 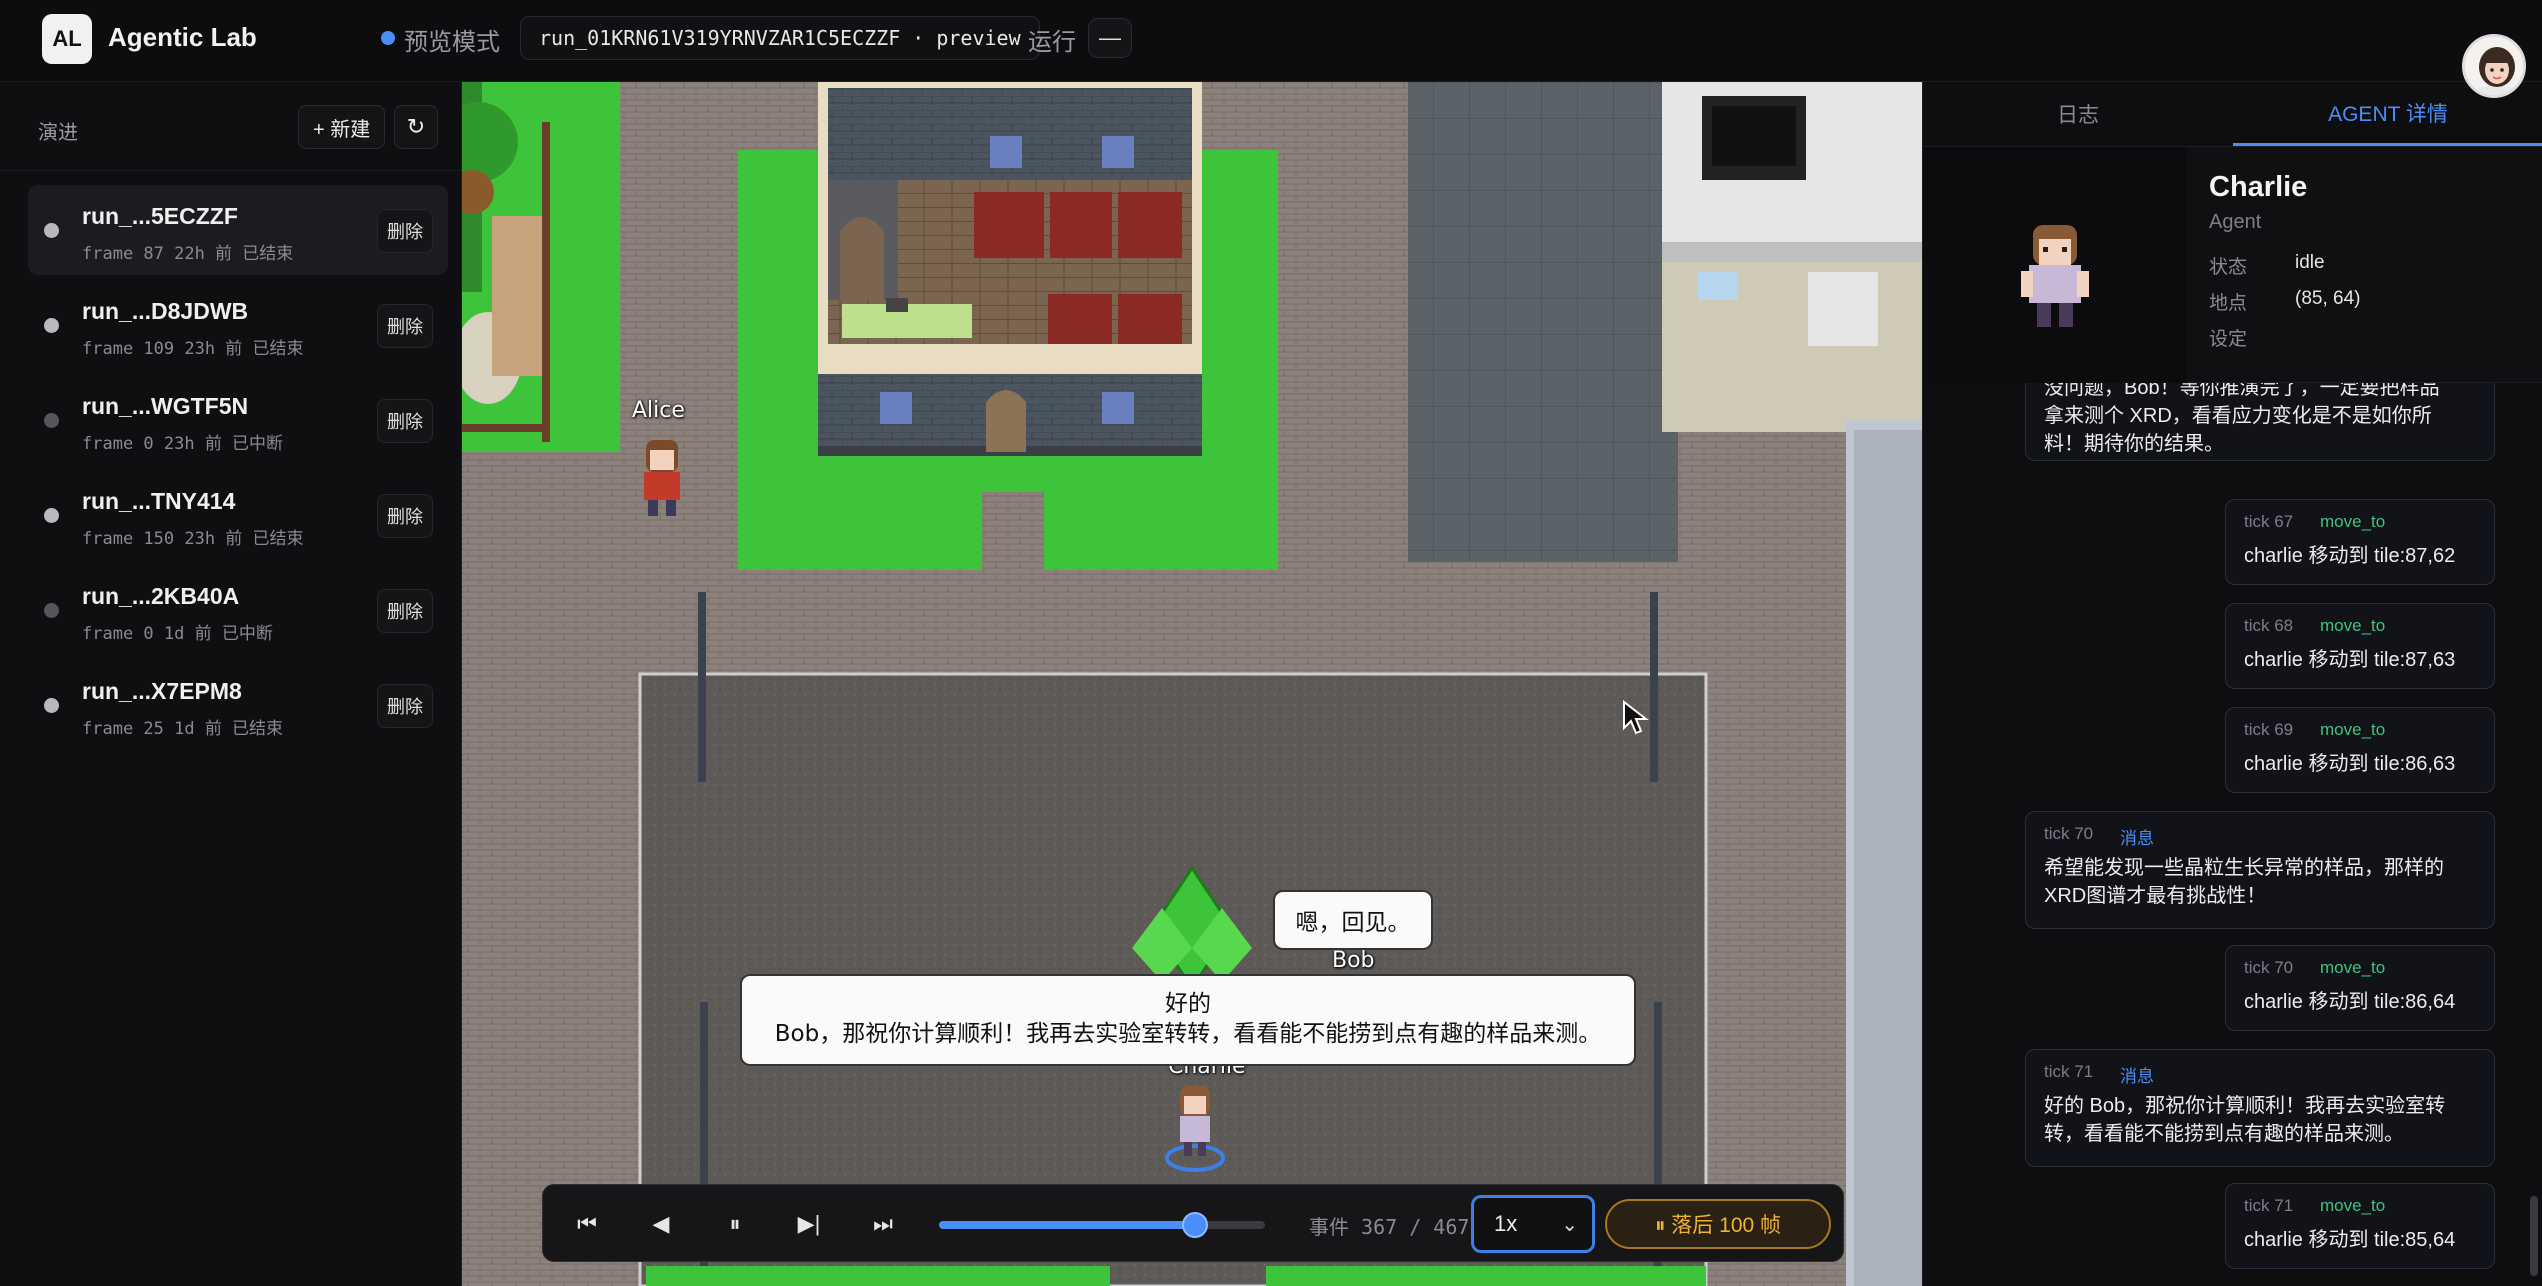 I want to click on run-meta: frame 0 23h 前 已中断, so click(x=183, y=444).